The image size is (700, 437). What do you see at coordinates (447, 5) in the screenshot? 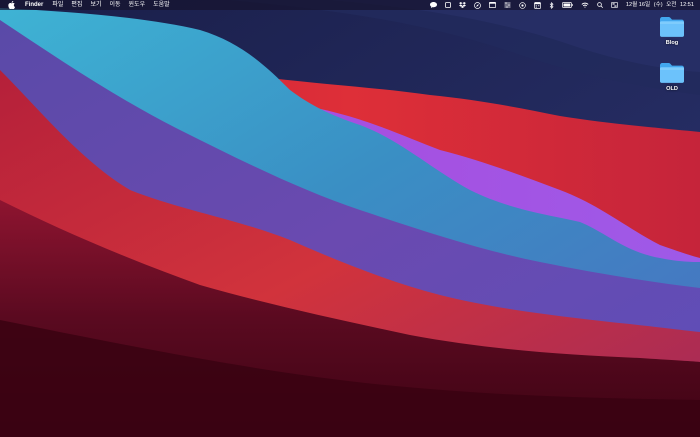
I see `square-icon` at bounding box center [447, 5].